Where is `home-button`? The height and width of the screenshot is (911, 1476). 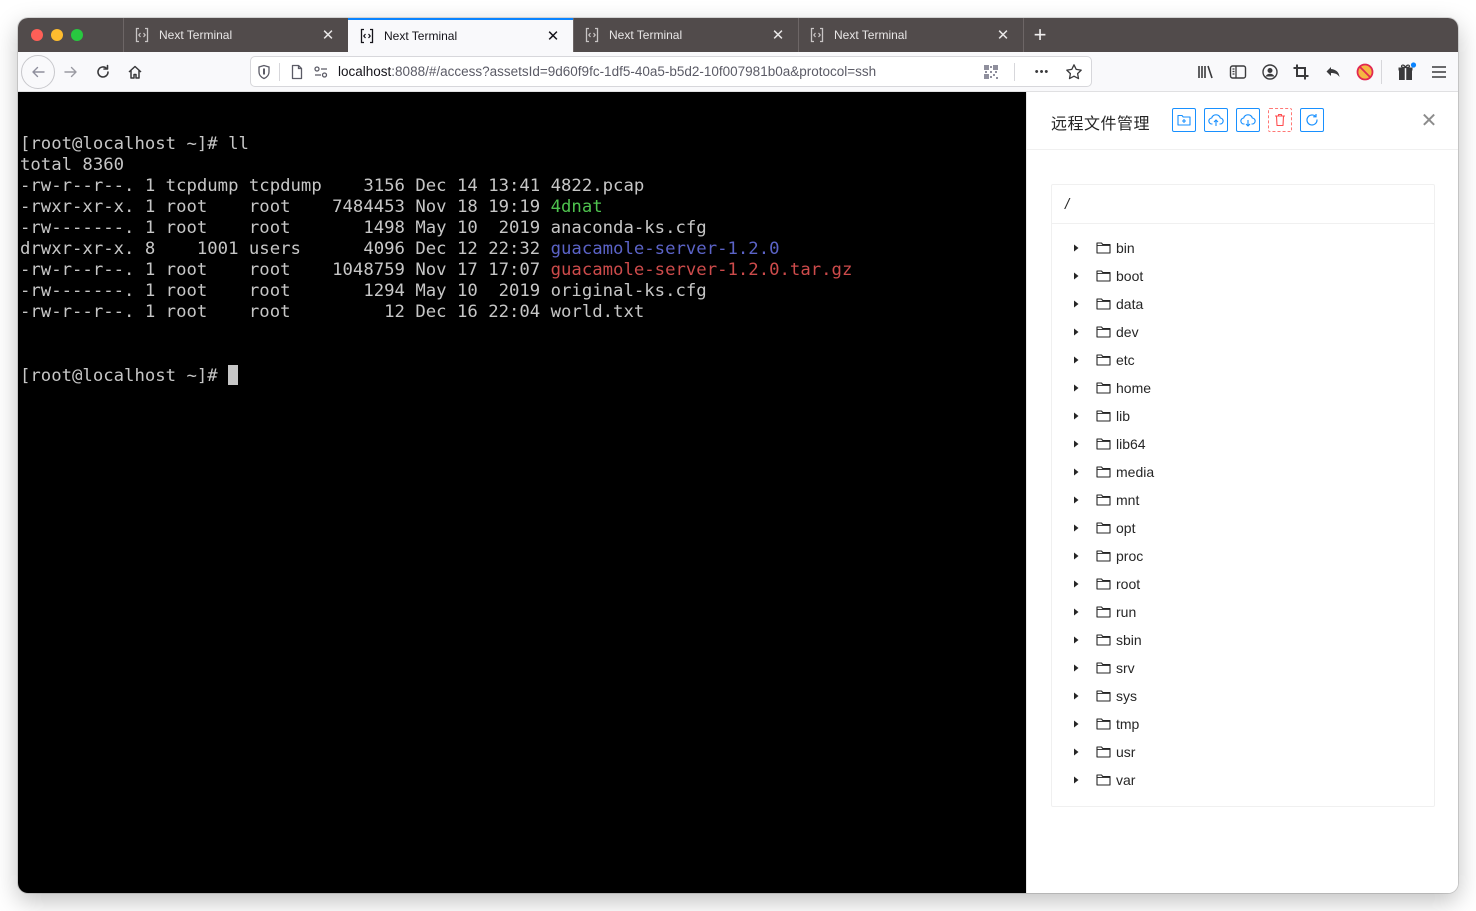
home-button is located at coordinates (135, 72).